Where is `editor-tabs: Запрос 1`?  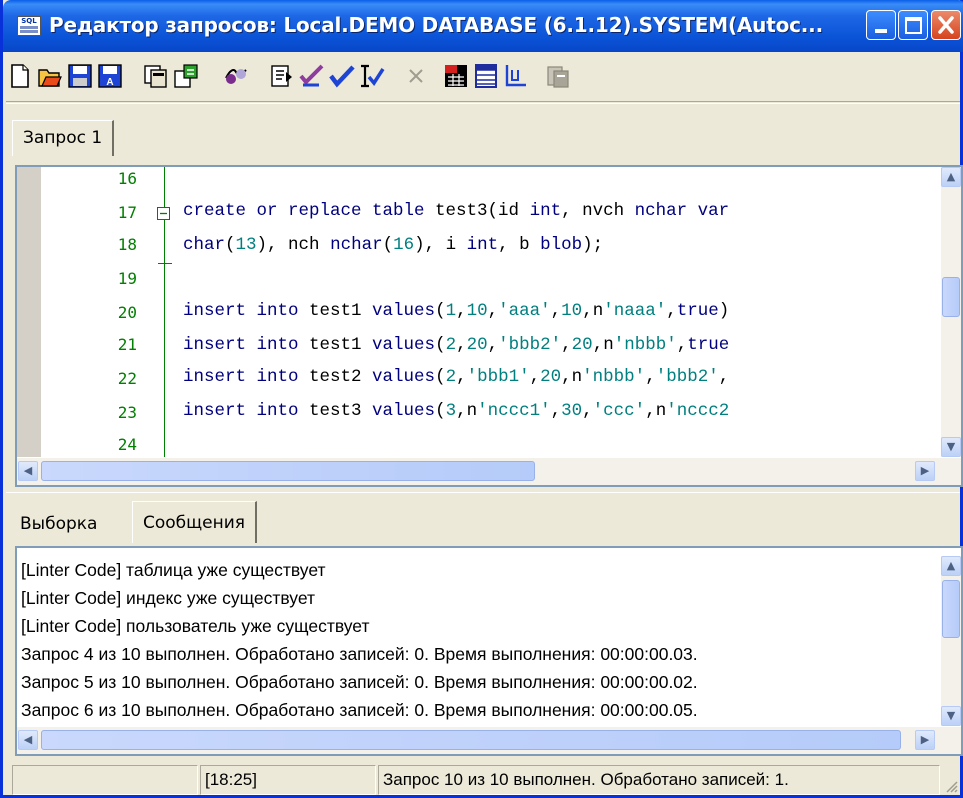 editor-tabs: Запрос 1 is located at coordinates (483, 135).